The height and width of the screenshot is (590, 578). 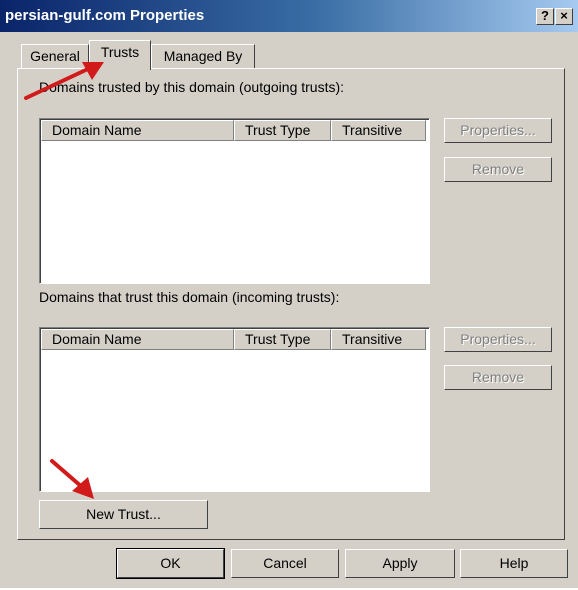 What do you see at coordinates (498, 377) in the screenshot?
I see `incoming-remove-button: Remove` at bounding box center [498, 377].